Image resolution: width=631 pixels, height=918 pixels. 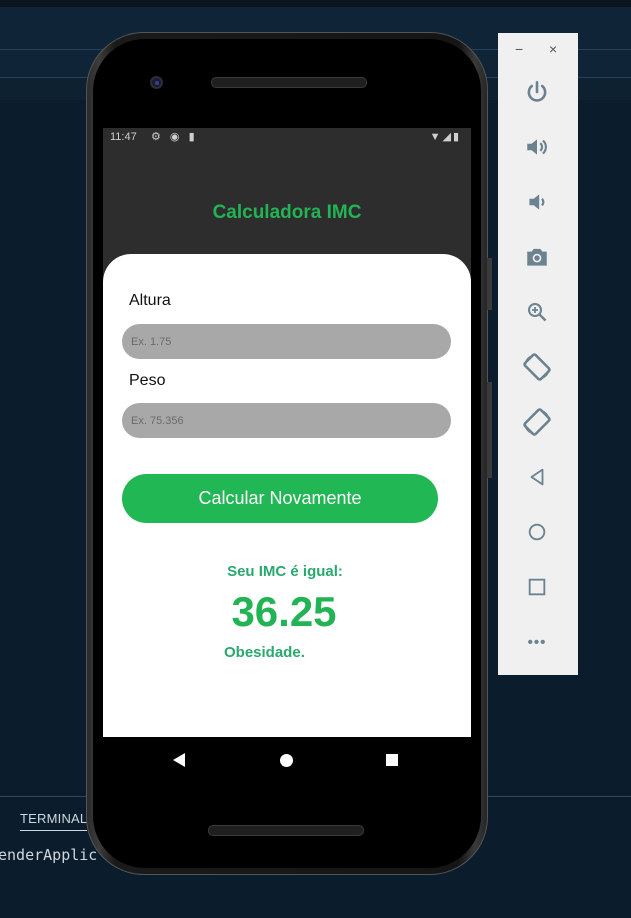 What do you see at coordinates (179, 760) in the screenshot?
I see `nav-back-icon` at bounding box center [179, 760].